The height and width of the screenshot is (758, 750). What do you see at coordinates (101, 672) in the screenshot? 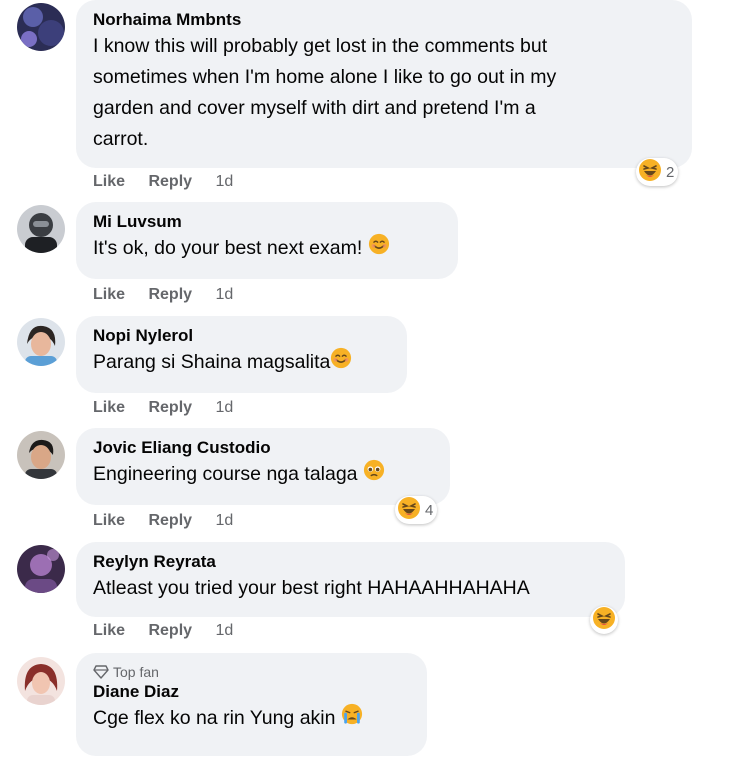
I see `diamond-icon` at bounding box center [101, 672].